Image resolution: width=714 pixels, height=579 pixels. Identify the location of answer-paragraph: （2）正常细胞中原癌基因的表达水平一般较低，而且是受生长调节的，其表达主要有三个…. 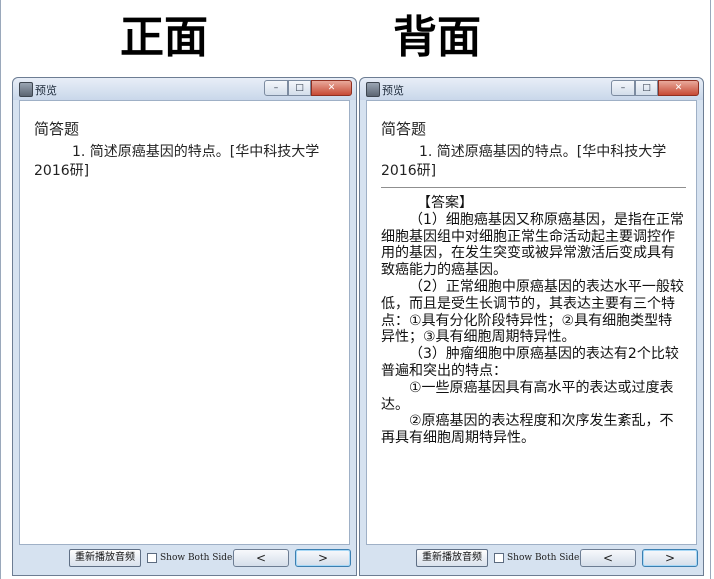
(532, 312).